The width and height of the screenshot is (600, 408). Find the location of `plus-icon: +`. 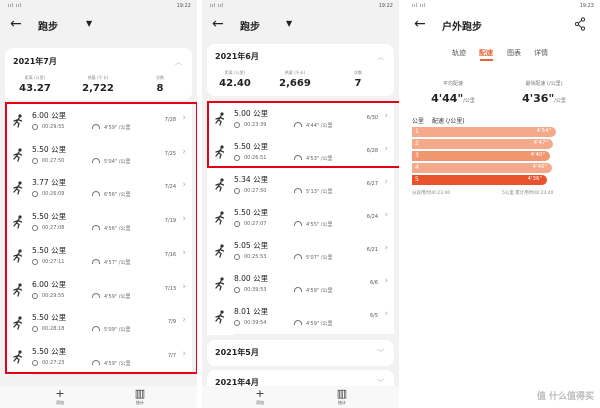

plus-icon: + is located at coordinates (260, 393).